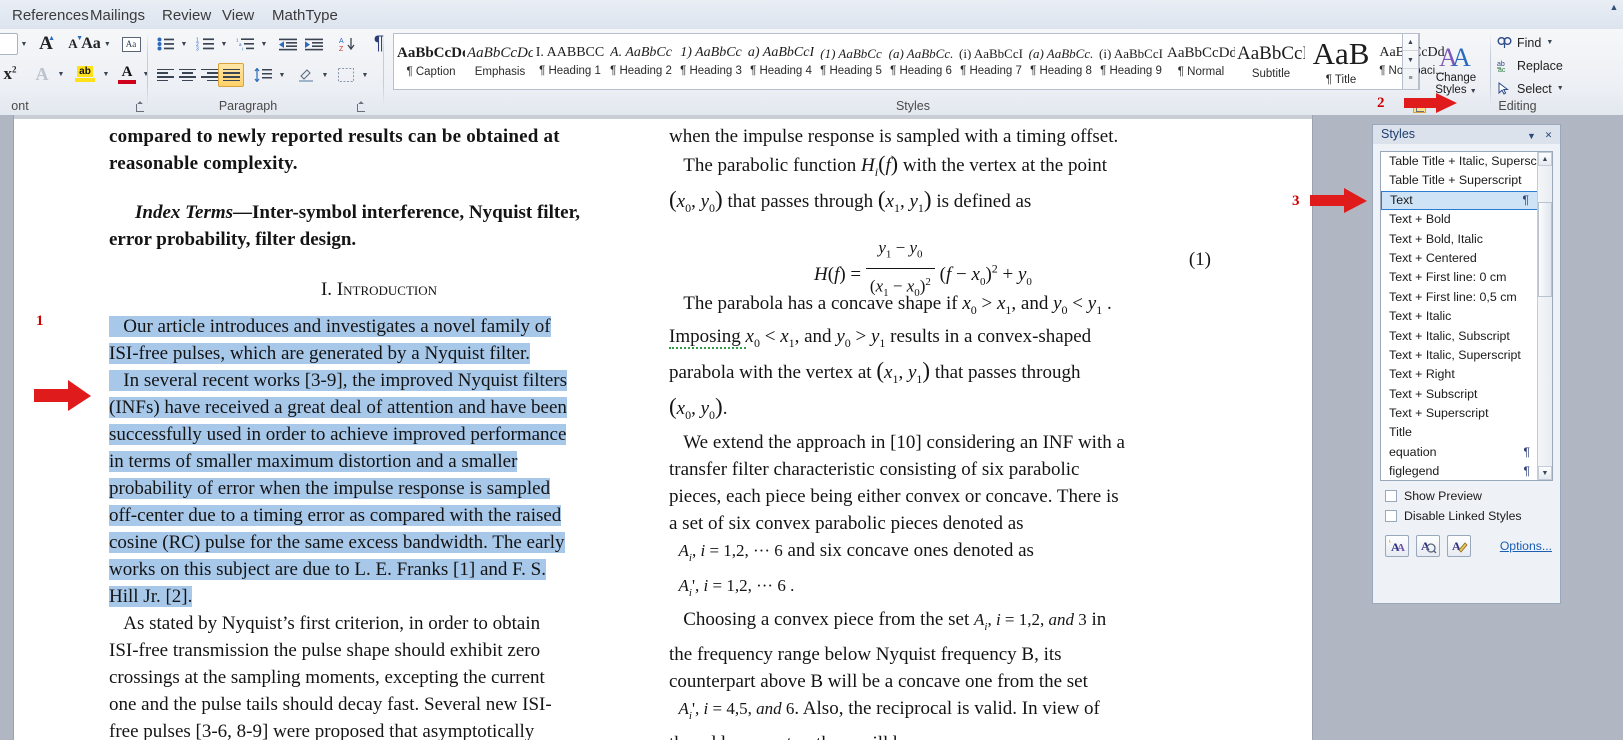 The width and height of the screenshot is (1623, 740). What do you see at coordinates (1614, 7) in the screenshot?
I see `ribbon-minimize-icon: ▲` at bounding box center [1614, 7].